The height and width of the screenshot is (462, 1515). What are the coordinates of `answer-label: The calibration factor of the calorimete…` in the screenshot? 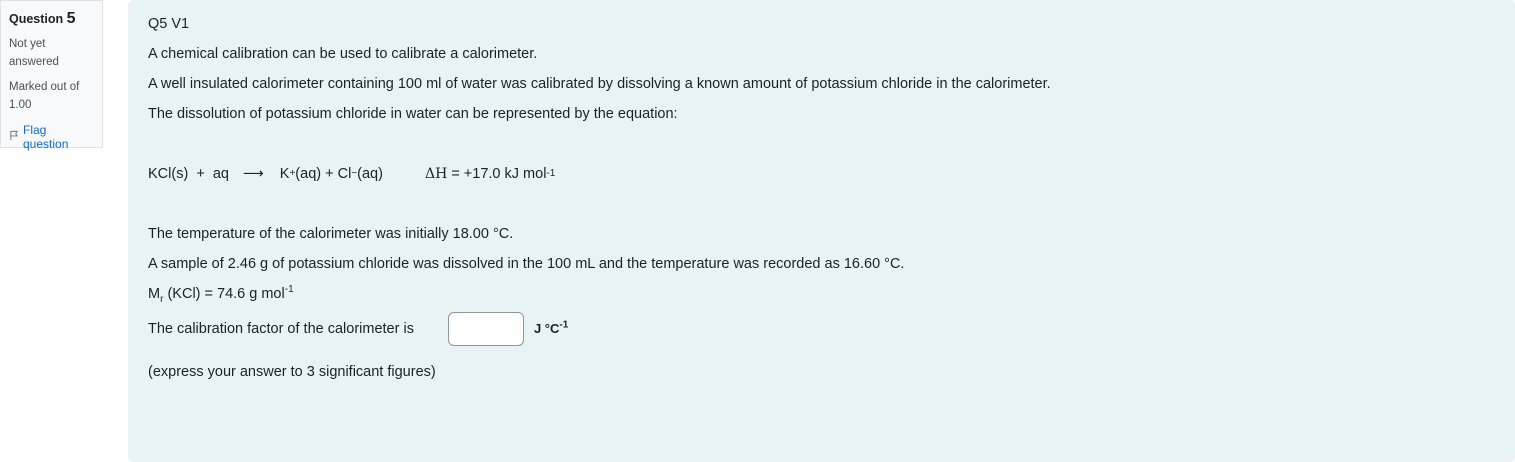 It's located at (281, 329).